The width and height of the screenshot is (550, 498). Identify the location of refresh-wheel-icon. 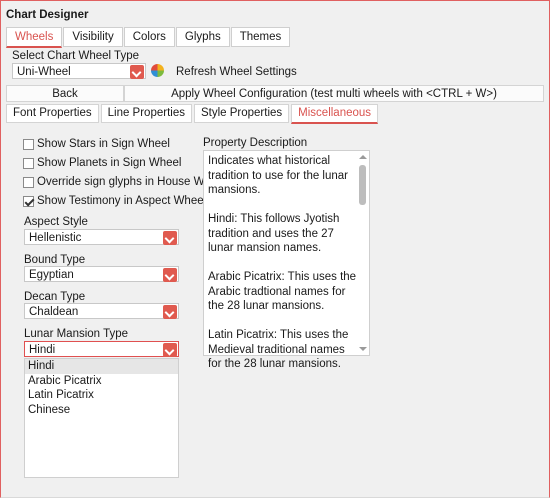
(157, 70).